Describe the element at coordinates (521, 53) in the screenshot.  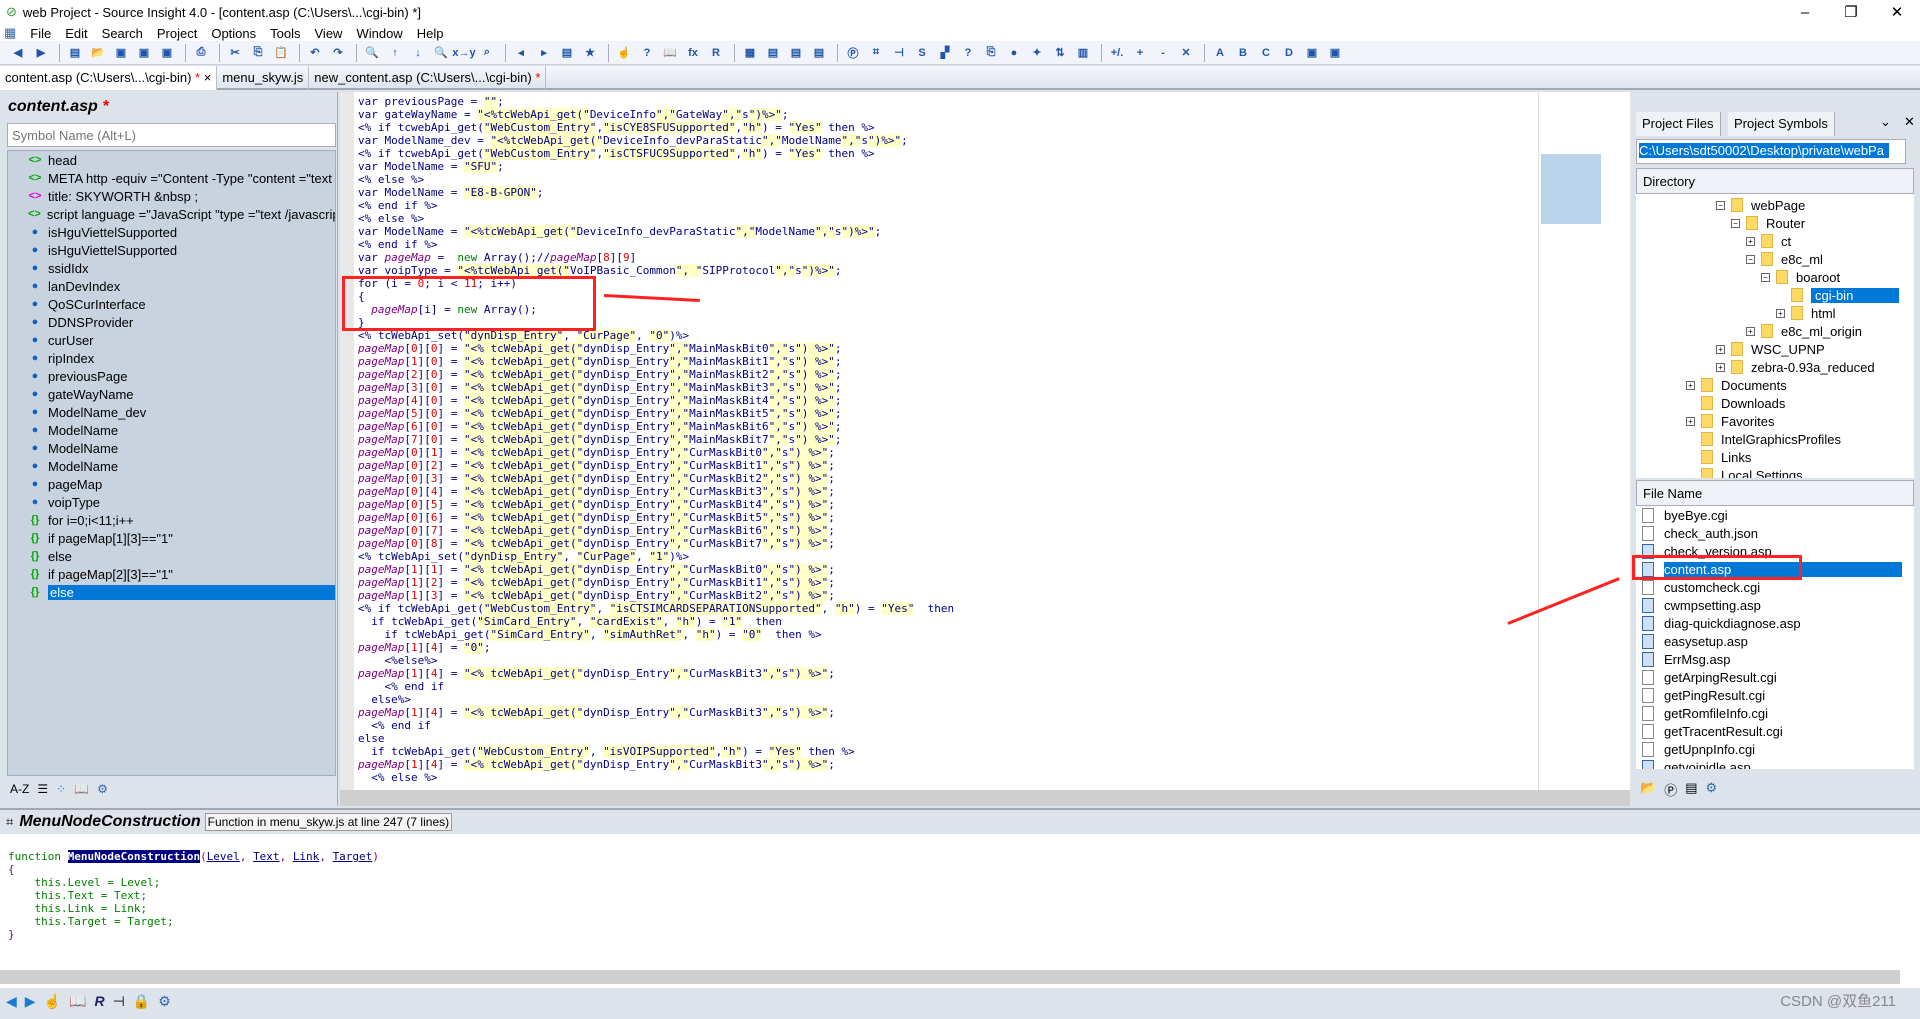
I see `toolbar-button-25-icon: ◂` at that location.